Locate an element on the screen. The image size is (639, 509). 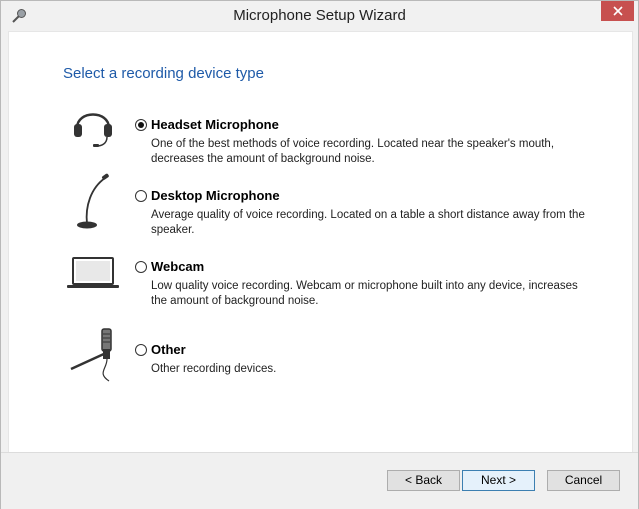
studio-microphone-icon is located at coordinates (91, 355).